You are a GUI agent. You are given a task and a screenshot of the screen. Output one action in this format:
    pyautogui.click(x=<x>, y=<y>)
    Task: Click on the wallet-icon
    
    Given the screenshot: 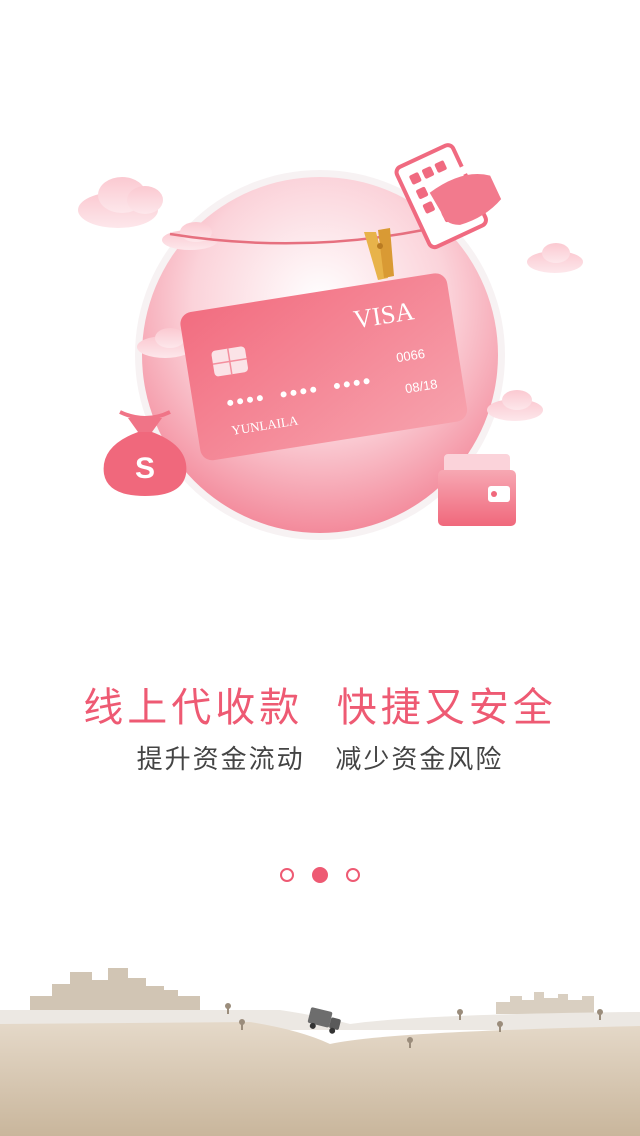 What is the action you would take?
    pyautogui.click(x=477, y=490)
    